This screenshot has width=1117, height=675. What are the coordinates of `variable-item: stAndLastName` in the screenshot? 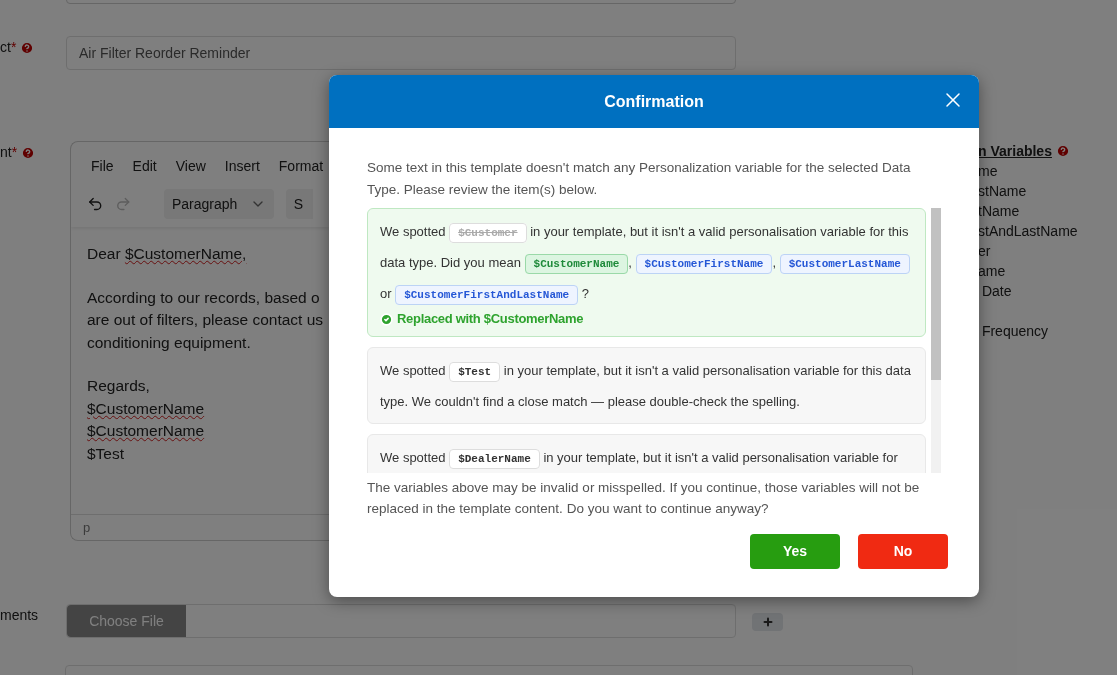 It's located at (1028, 231).